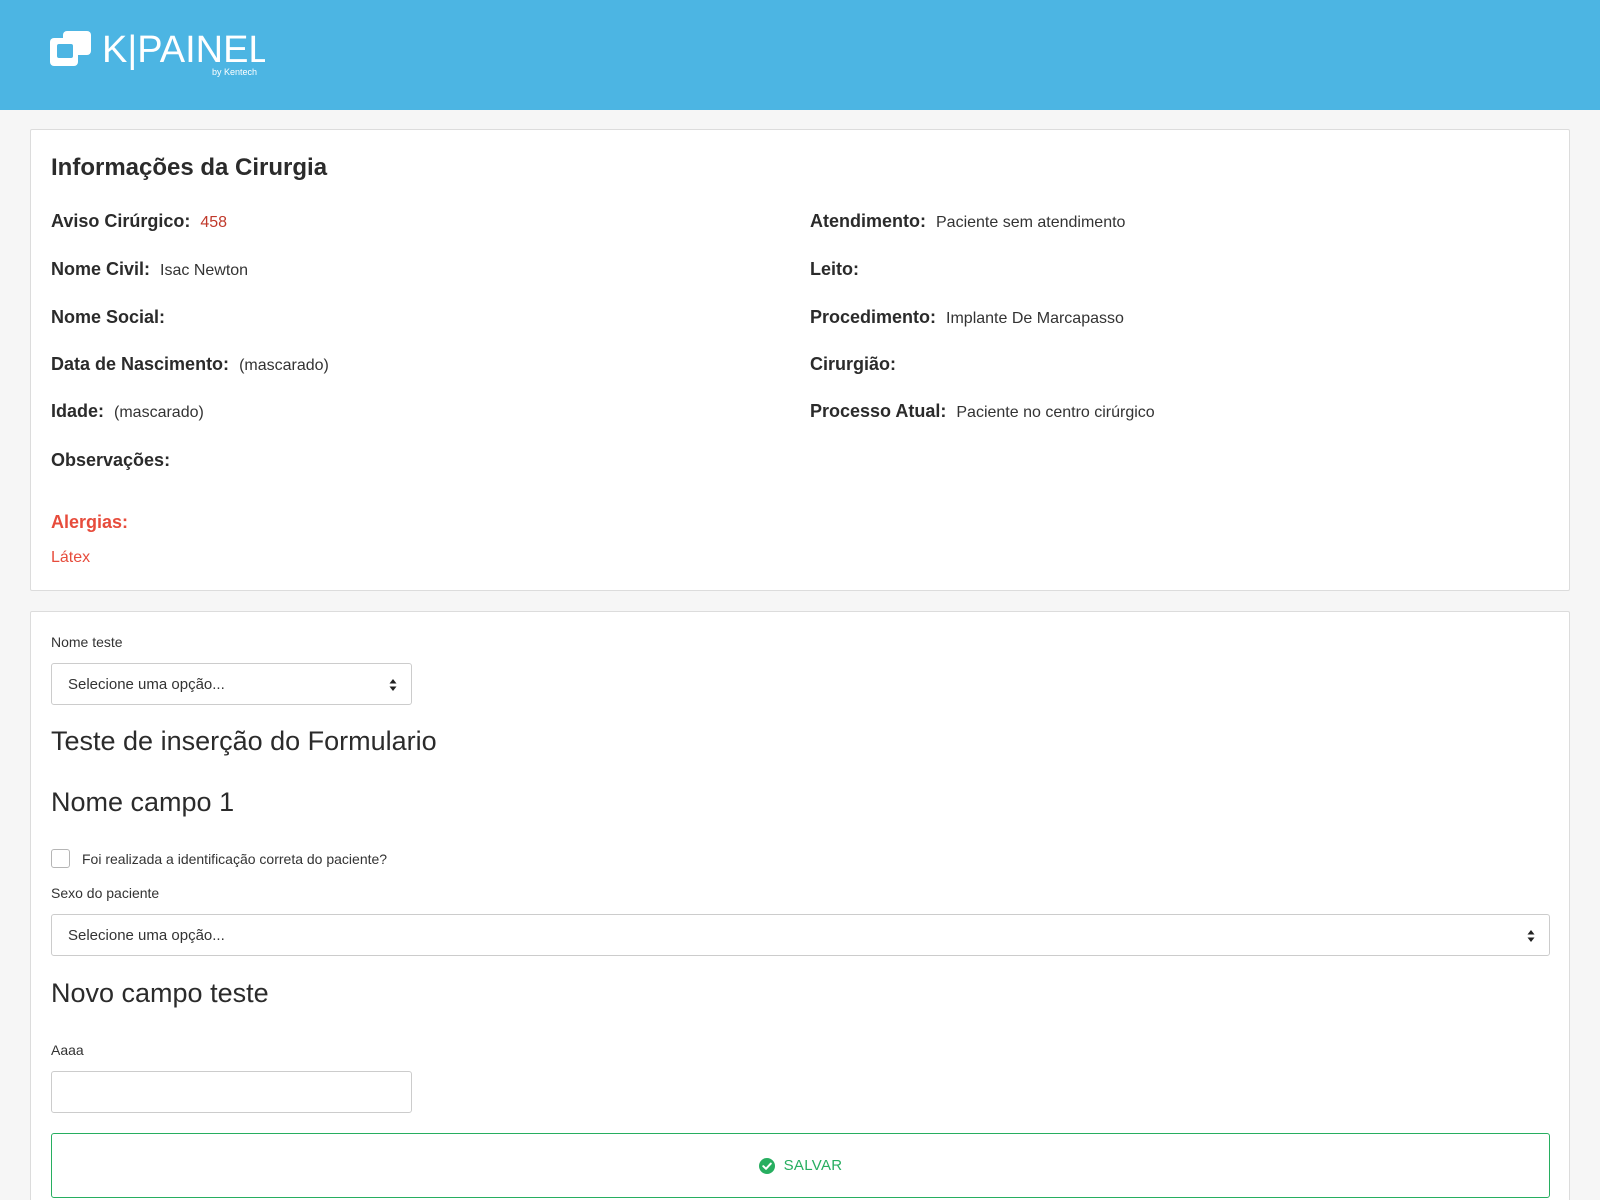 The width and height of the screenshot is (1600, 1200). I want to click on info-label: Atendimento:, so click(868, 221).